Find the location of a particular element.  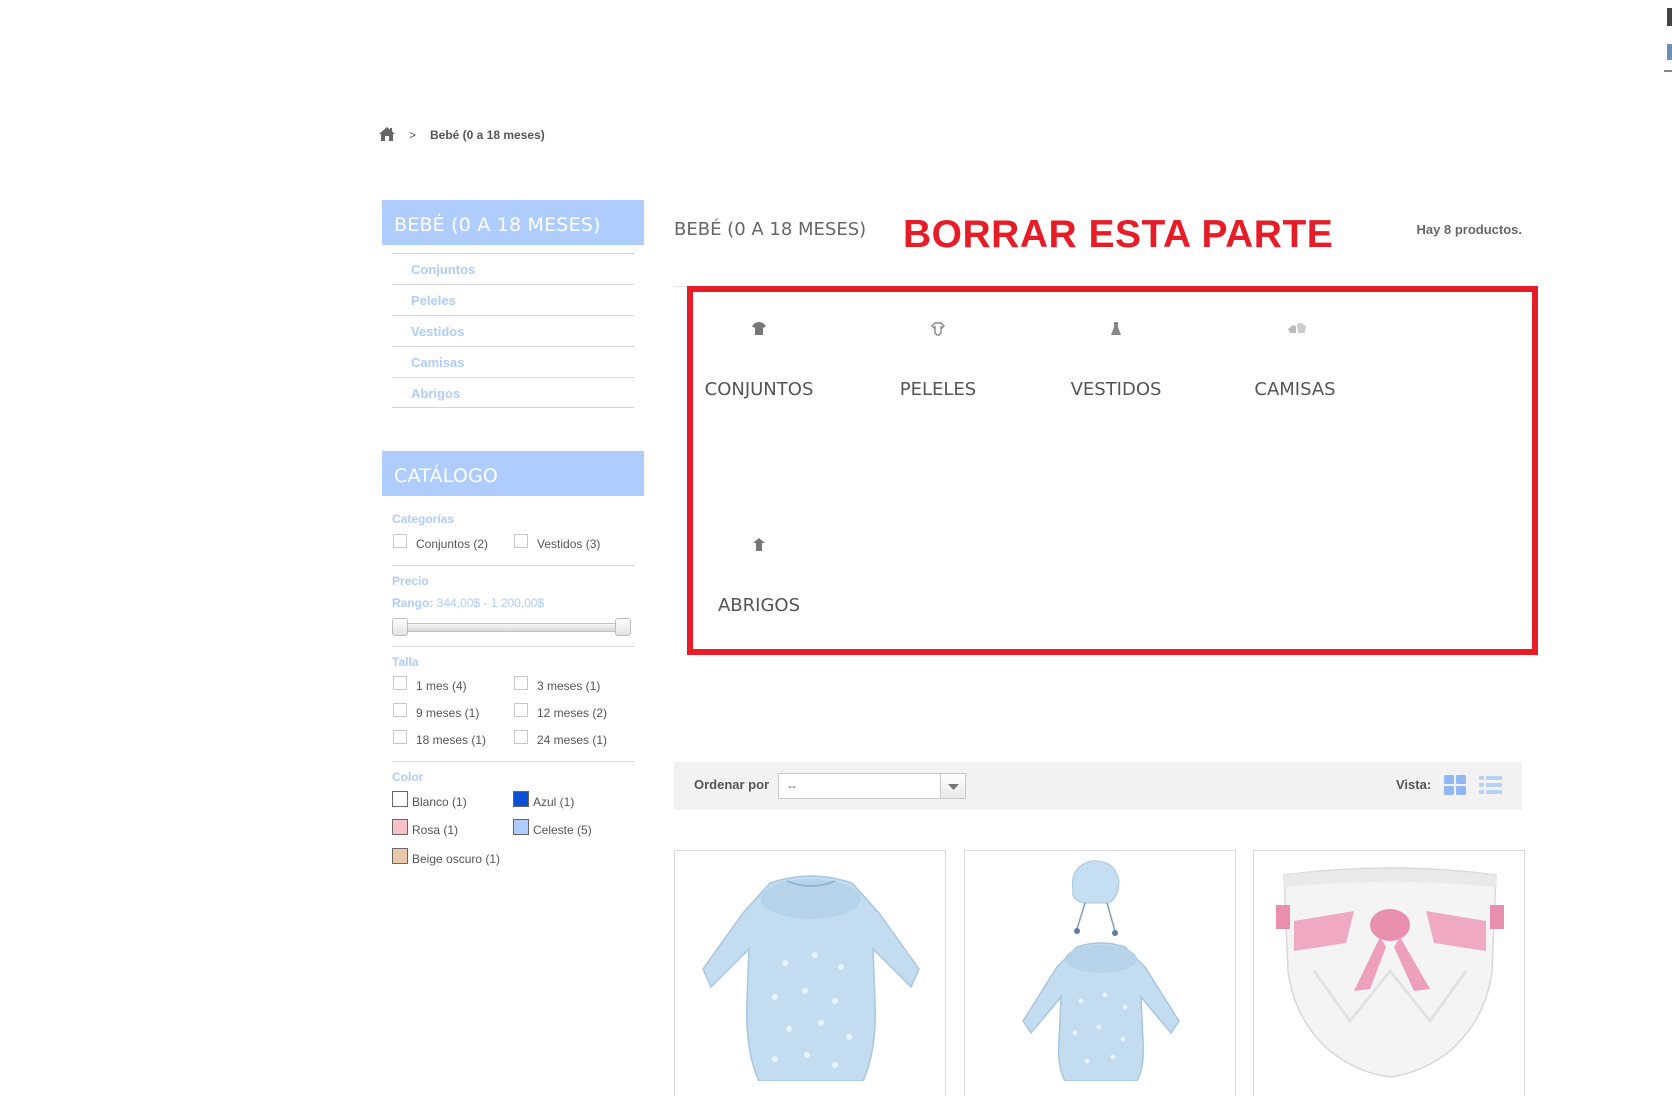

product-image-knit-bloomer is located at coordinates (1389, 966).